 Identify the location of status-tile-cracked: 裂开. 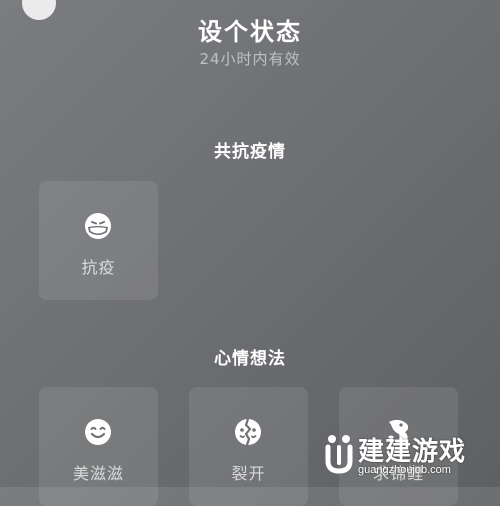
(248, 446).